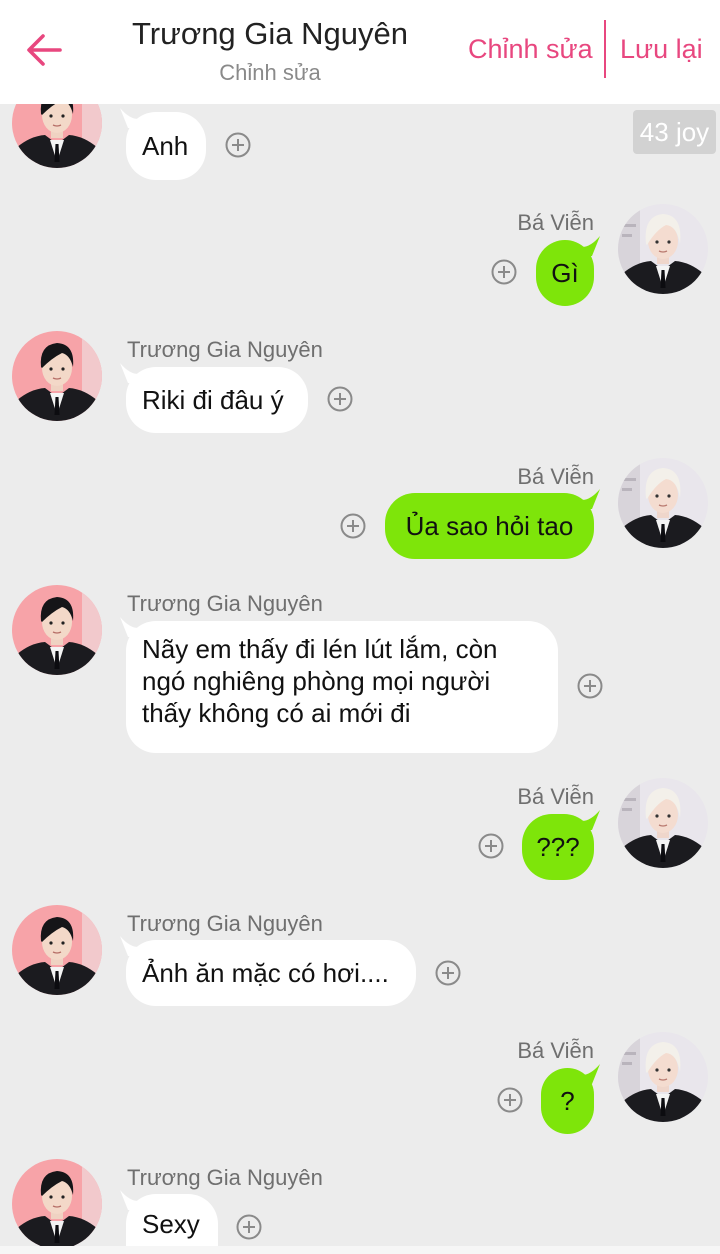 The width and height of the screenshot is (720, 1254). Describe the element at coordinates (565, 273) in the screenshot. I see `message-text: Gì` at that location.